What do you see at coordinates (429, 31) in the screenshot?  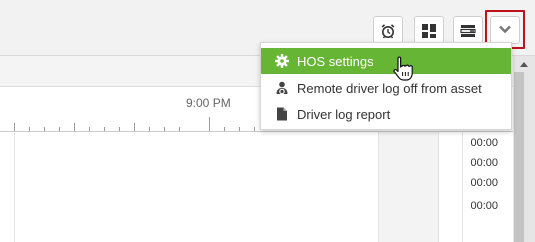 I see `dashboard-grid-icon` at bounding box center [429, 31].